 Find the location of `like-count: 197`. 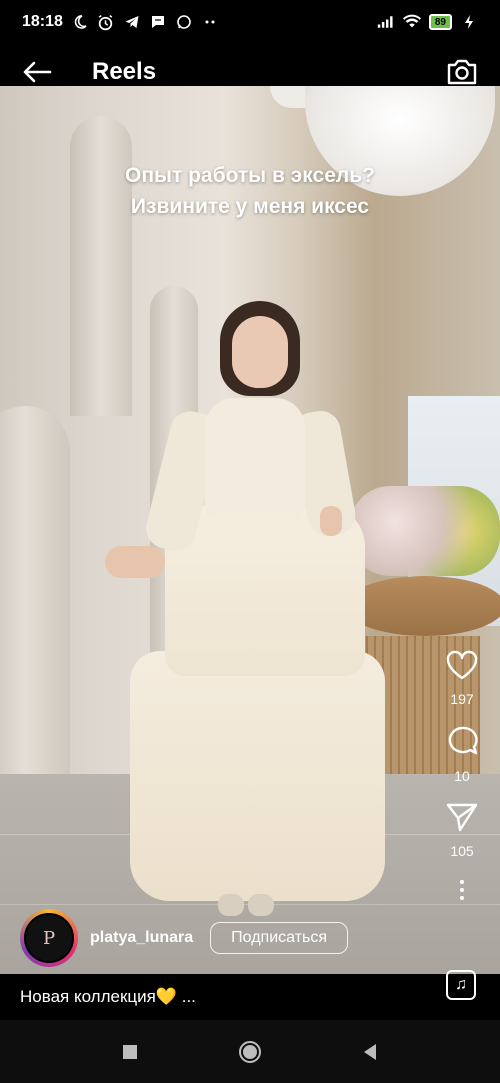

like-count: 197 is located at coordinates (462, 699).